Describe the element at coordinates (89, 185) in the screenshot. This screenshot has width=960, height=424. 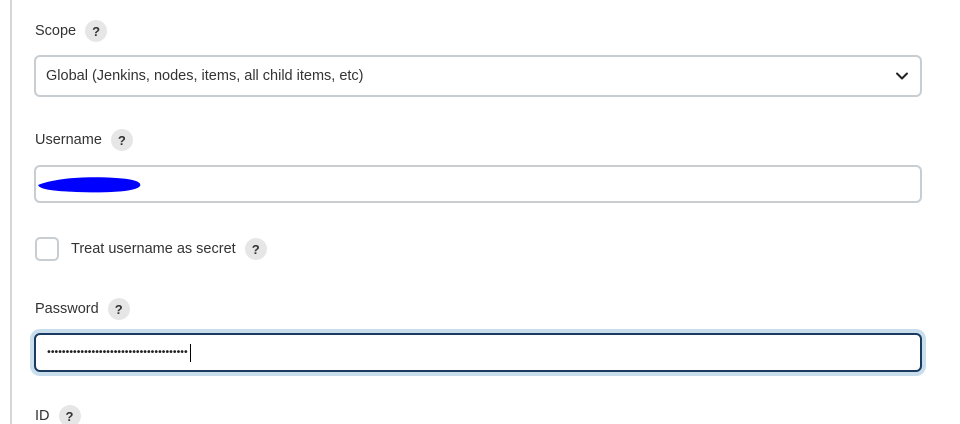
I see `redaction-scribble` at that location.